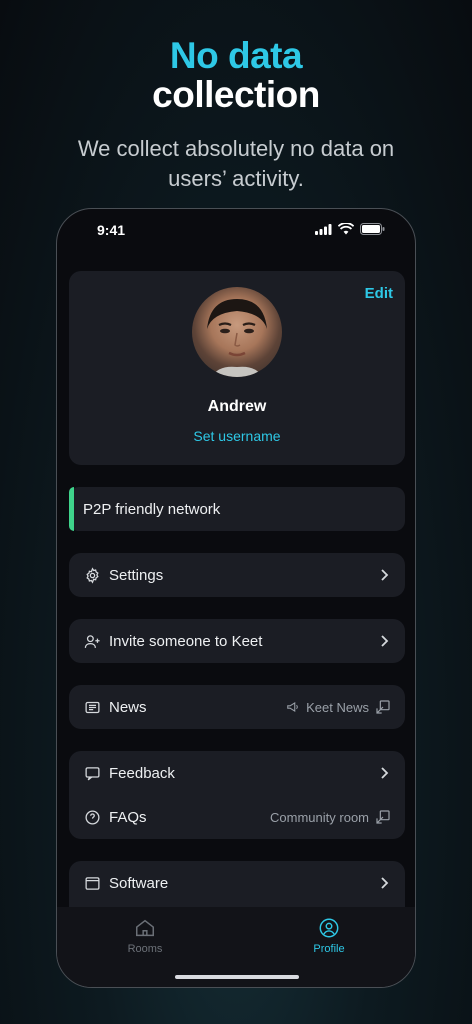 The width and height of the screenshot is (472, 1024). Describe the element at coordinates (379, 293) in the screenshot. I see `edit-button: Edit` at that location.